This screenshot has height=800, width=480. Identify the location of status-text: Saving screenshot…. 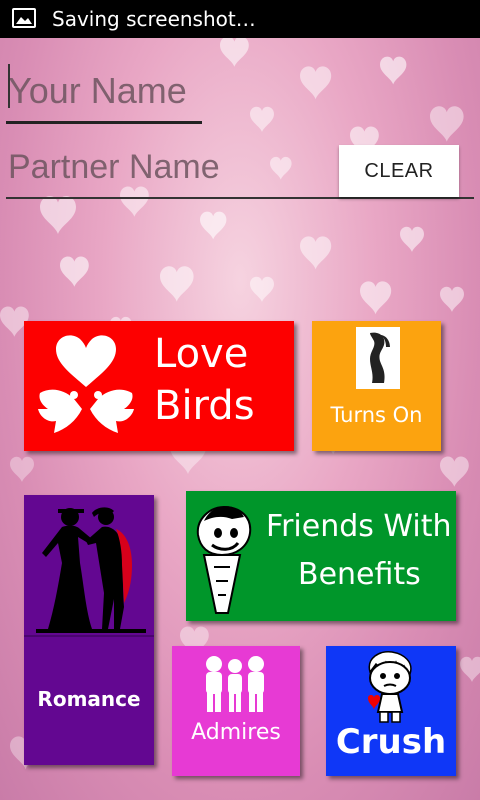
(154, 19).